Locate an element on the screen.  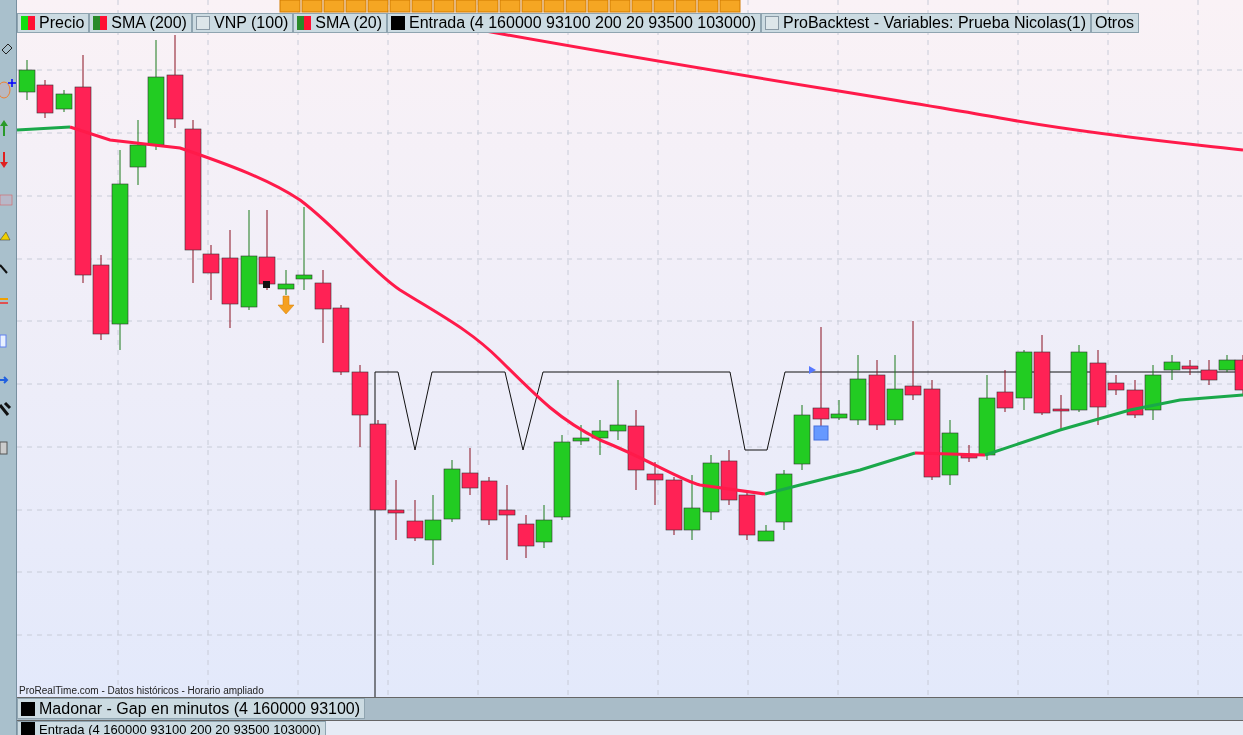
legend-label: ProBacktest - Variables: Prueba Nicolas(1) is located at coordinates (934, 23).